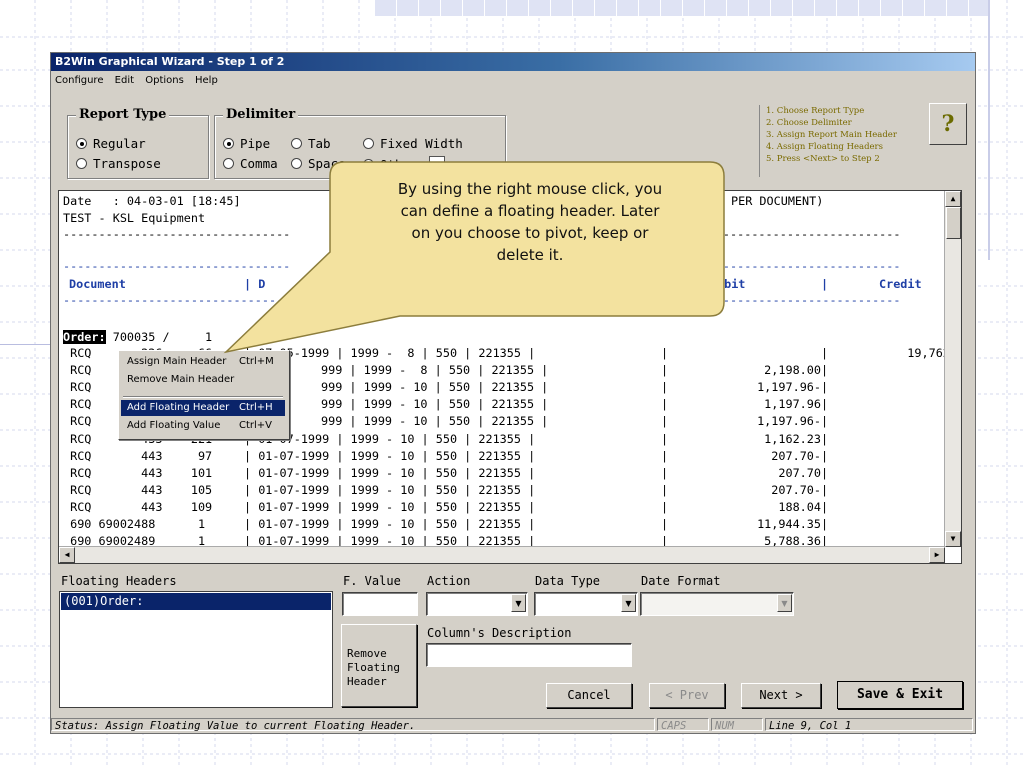 This screenshot has width=1024, height=768. Describe the element at coordinates (138, 472) in the screenshot. I see `report-row-doc: RCQ 443 101` at that location.